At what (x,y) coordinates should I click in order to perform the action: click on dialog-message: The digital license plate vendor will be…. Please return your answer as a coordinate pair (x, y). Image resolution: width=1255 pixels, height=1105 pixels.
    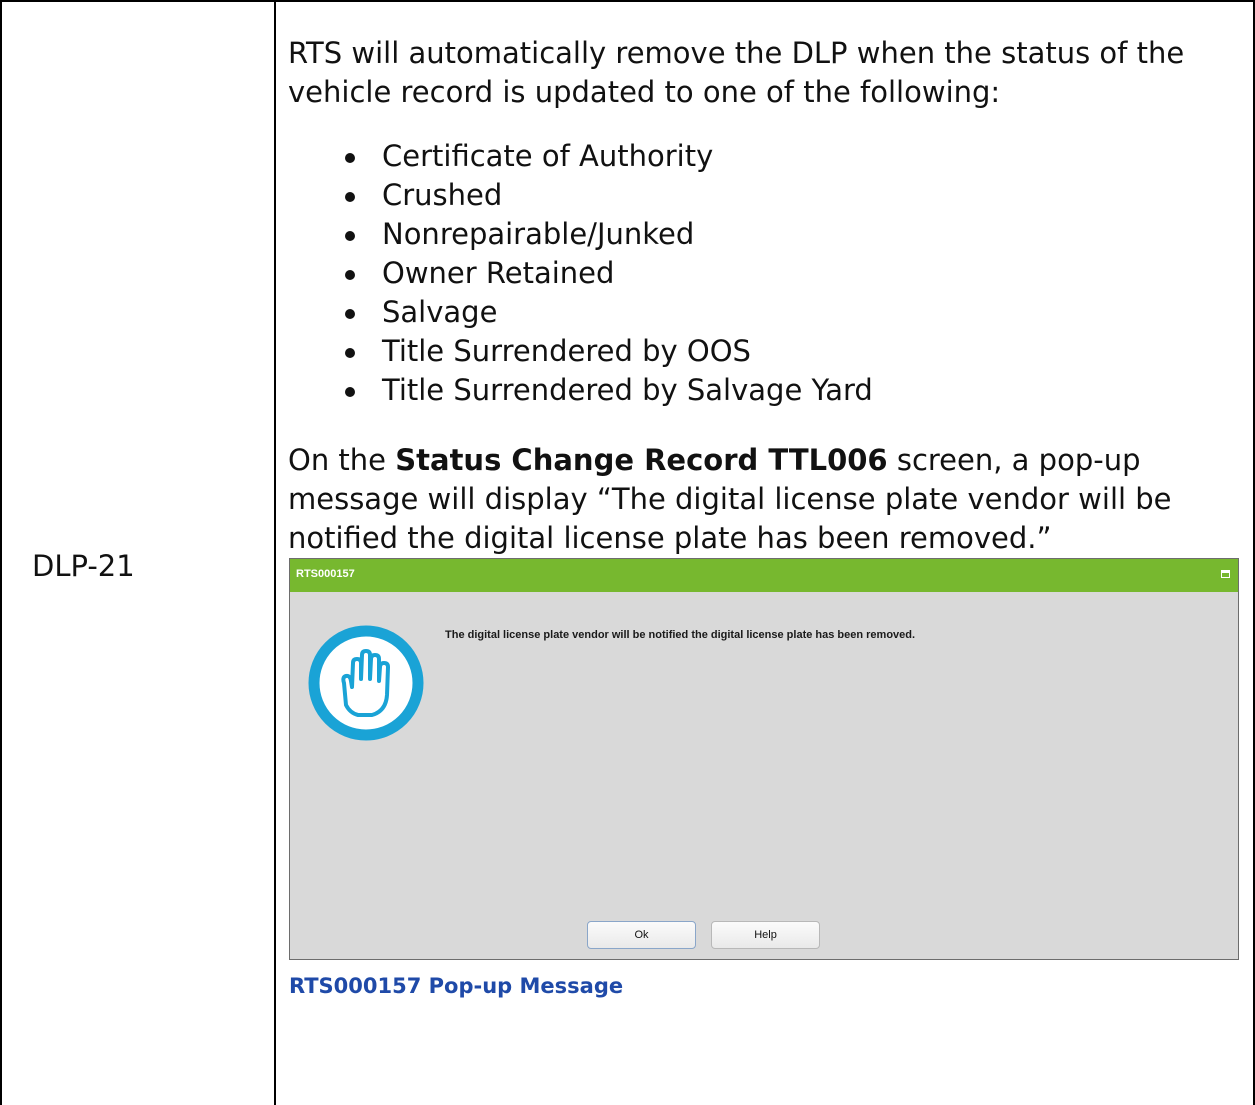
    Looking at the image, I should click on (680, 635).